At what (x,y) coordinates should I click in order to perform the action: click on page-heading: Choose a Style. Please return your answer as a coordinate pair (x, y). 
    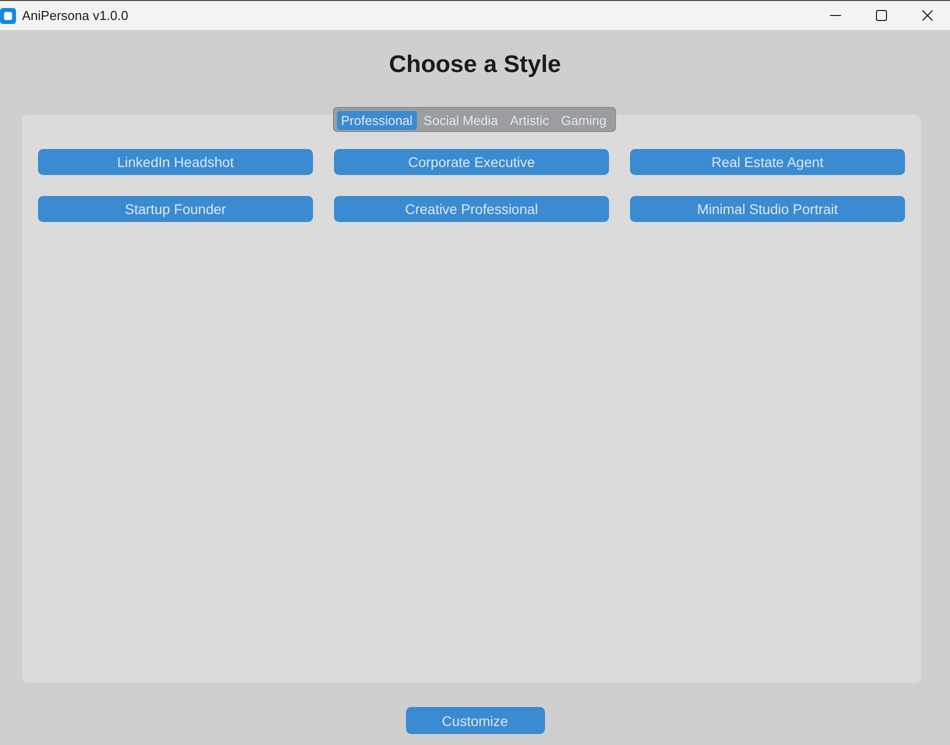
    Looking at the image, I should click on (475, 65).